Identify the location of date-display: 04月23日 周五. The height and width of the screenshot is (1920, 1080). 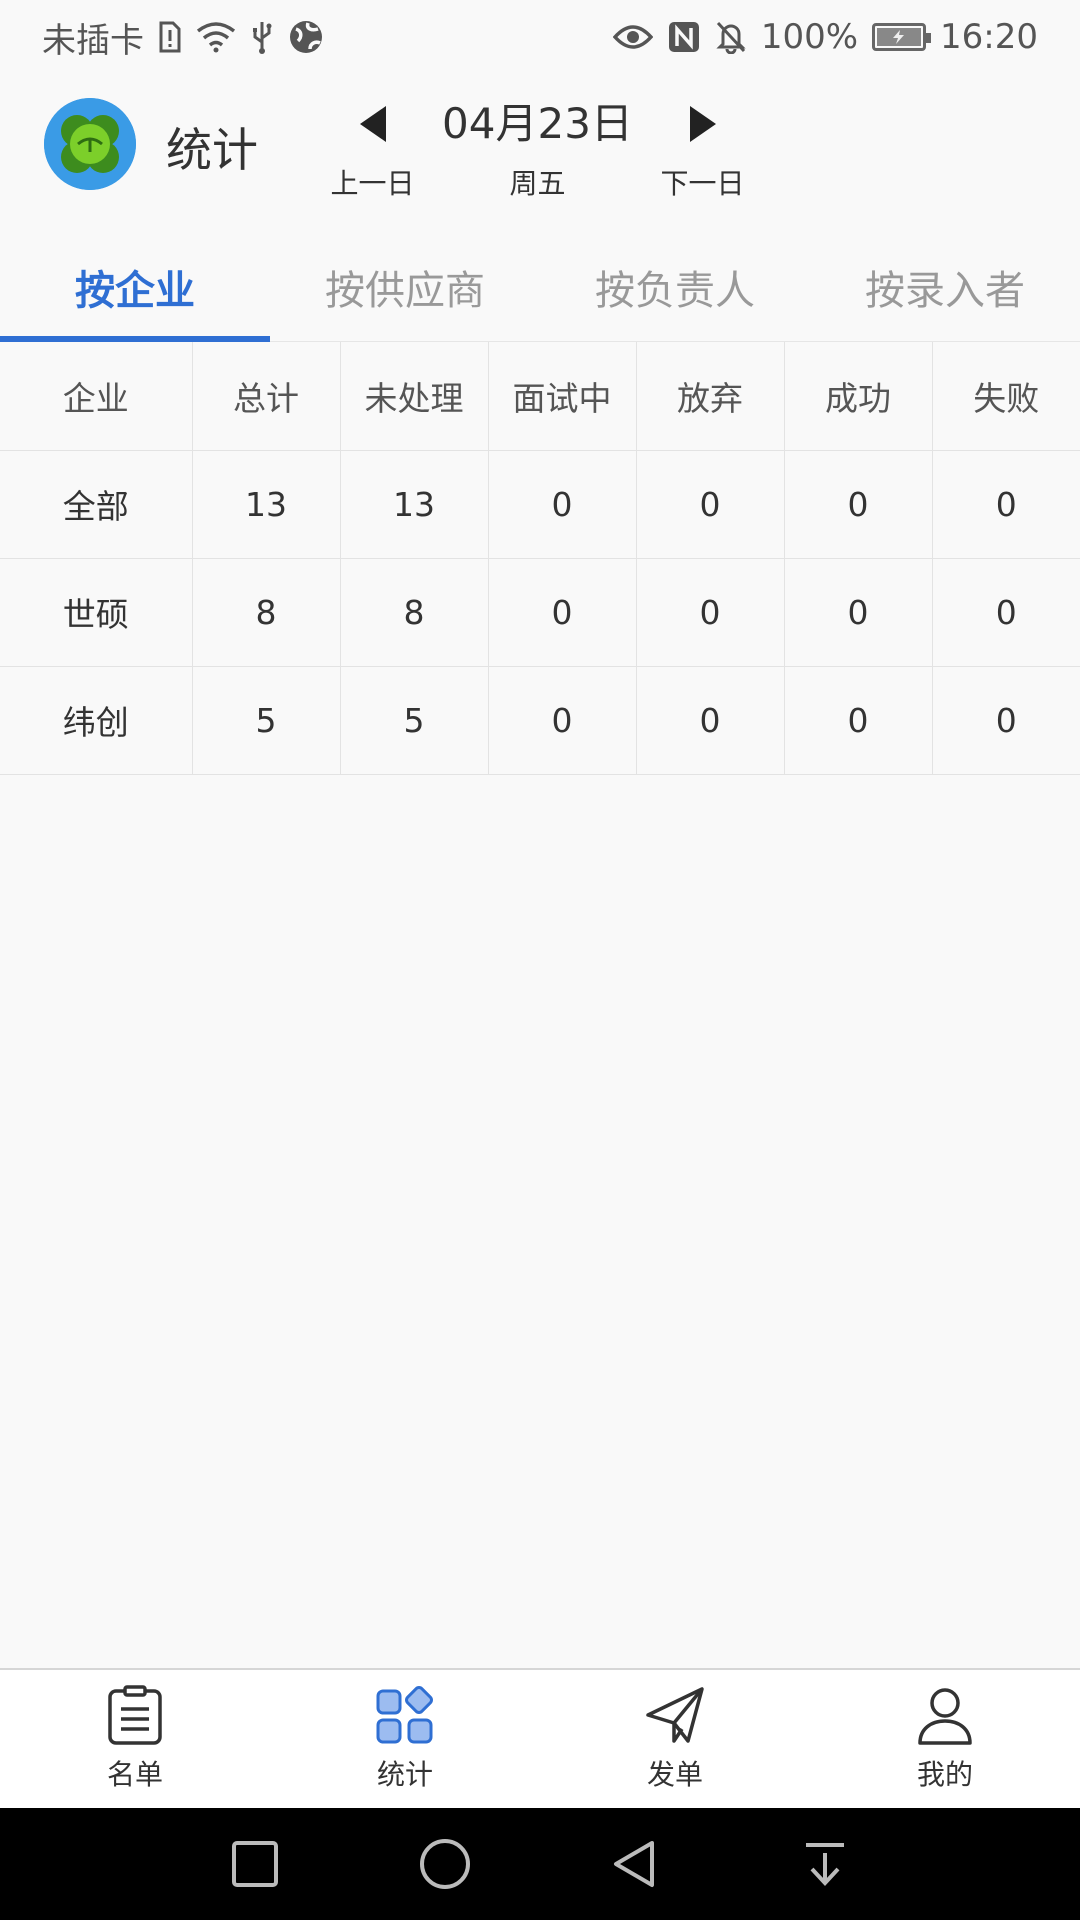
(537, 152).